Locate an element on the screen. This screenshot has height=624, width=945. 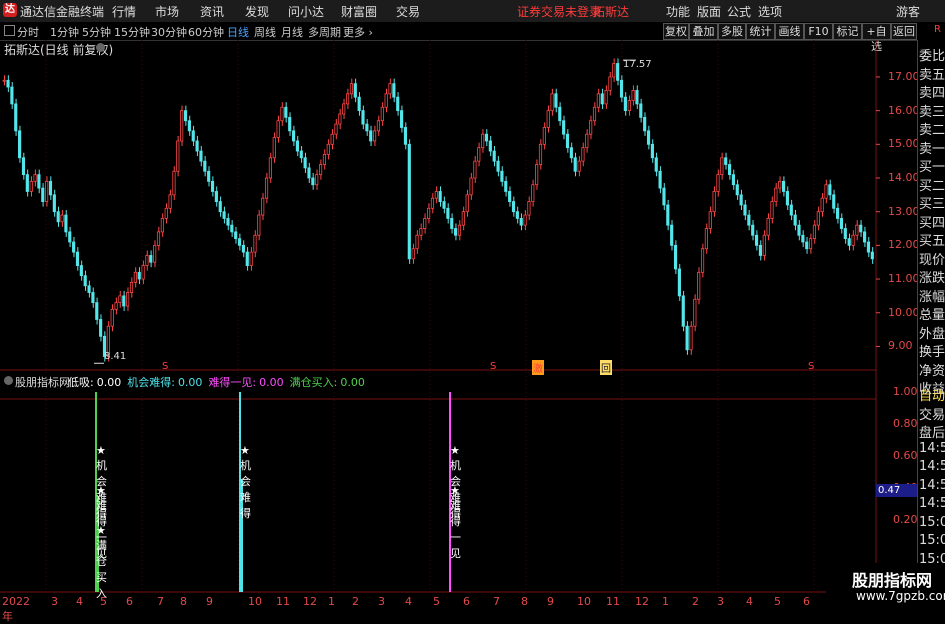
price-tick: 16.00 is located at coordinates (904, 110).